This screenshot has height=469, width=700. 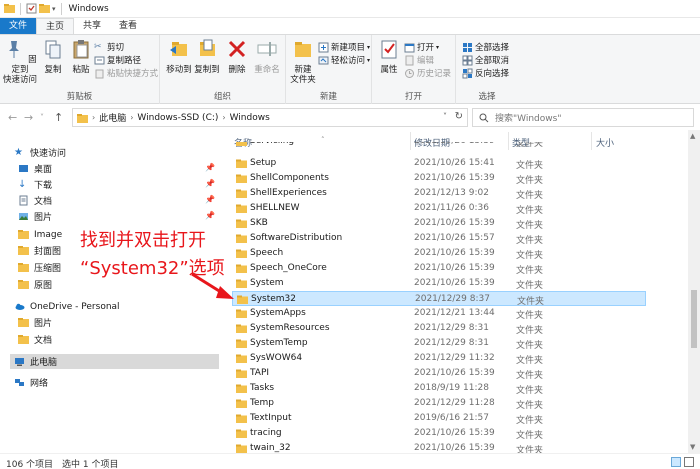 I want to click on scrollbar-thumb, so click(x=694, y=319).